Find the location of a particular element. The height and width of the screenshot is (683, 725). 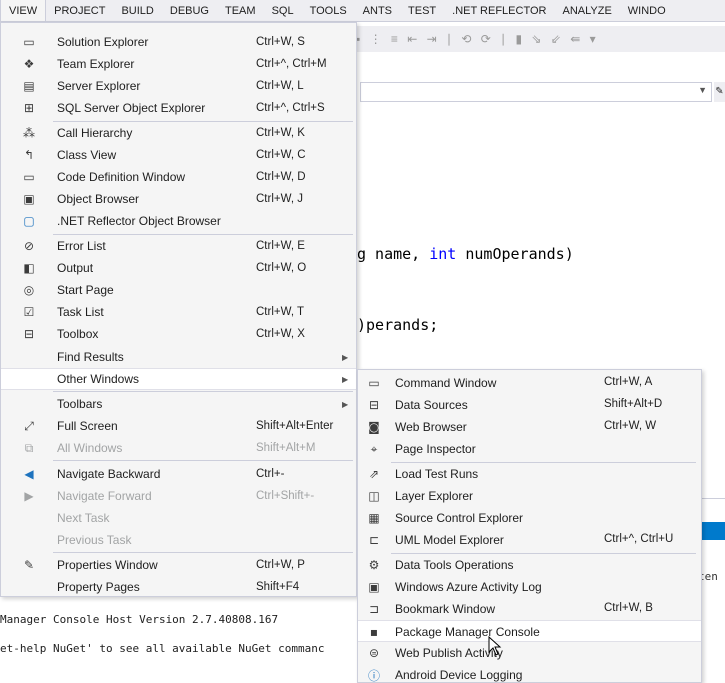

menu-item-shortcut: Ctrl+W, O is located at coordinates (281, 268).